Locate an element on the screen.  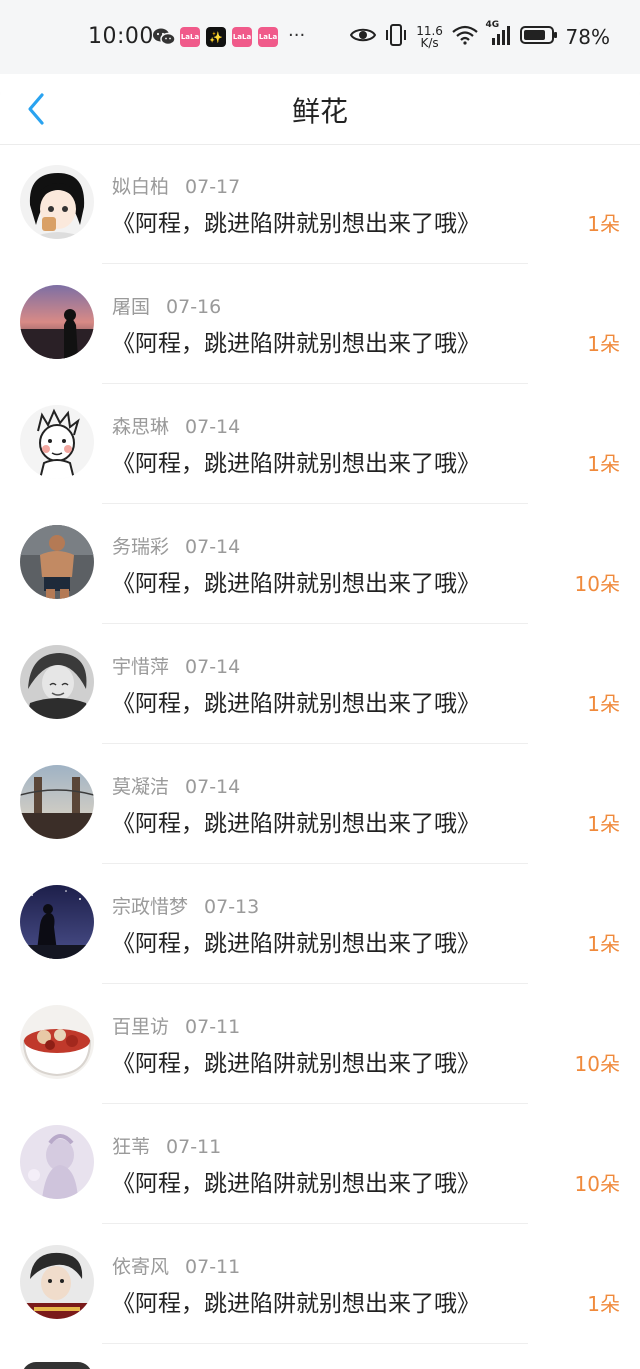
item-meta: 依寄风 07-11 is located at coordinates (176, 1265).